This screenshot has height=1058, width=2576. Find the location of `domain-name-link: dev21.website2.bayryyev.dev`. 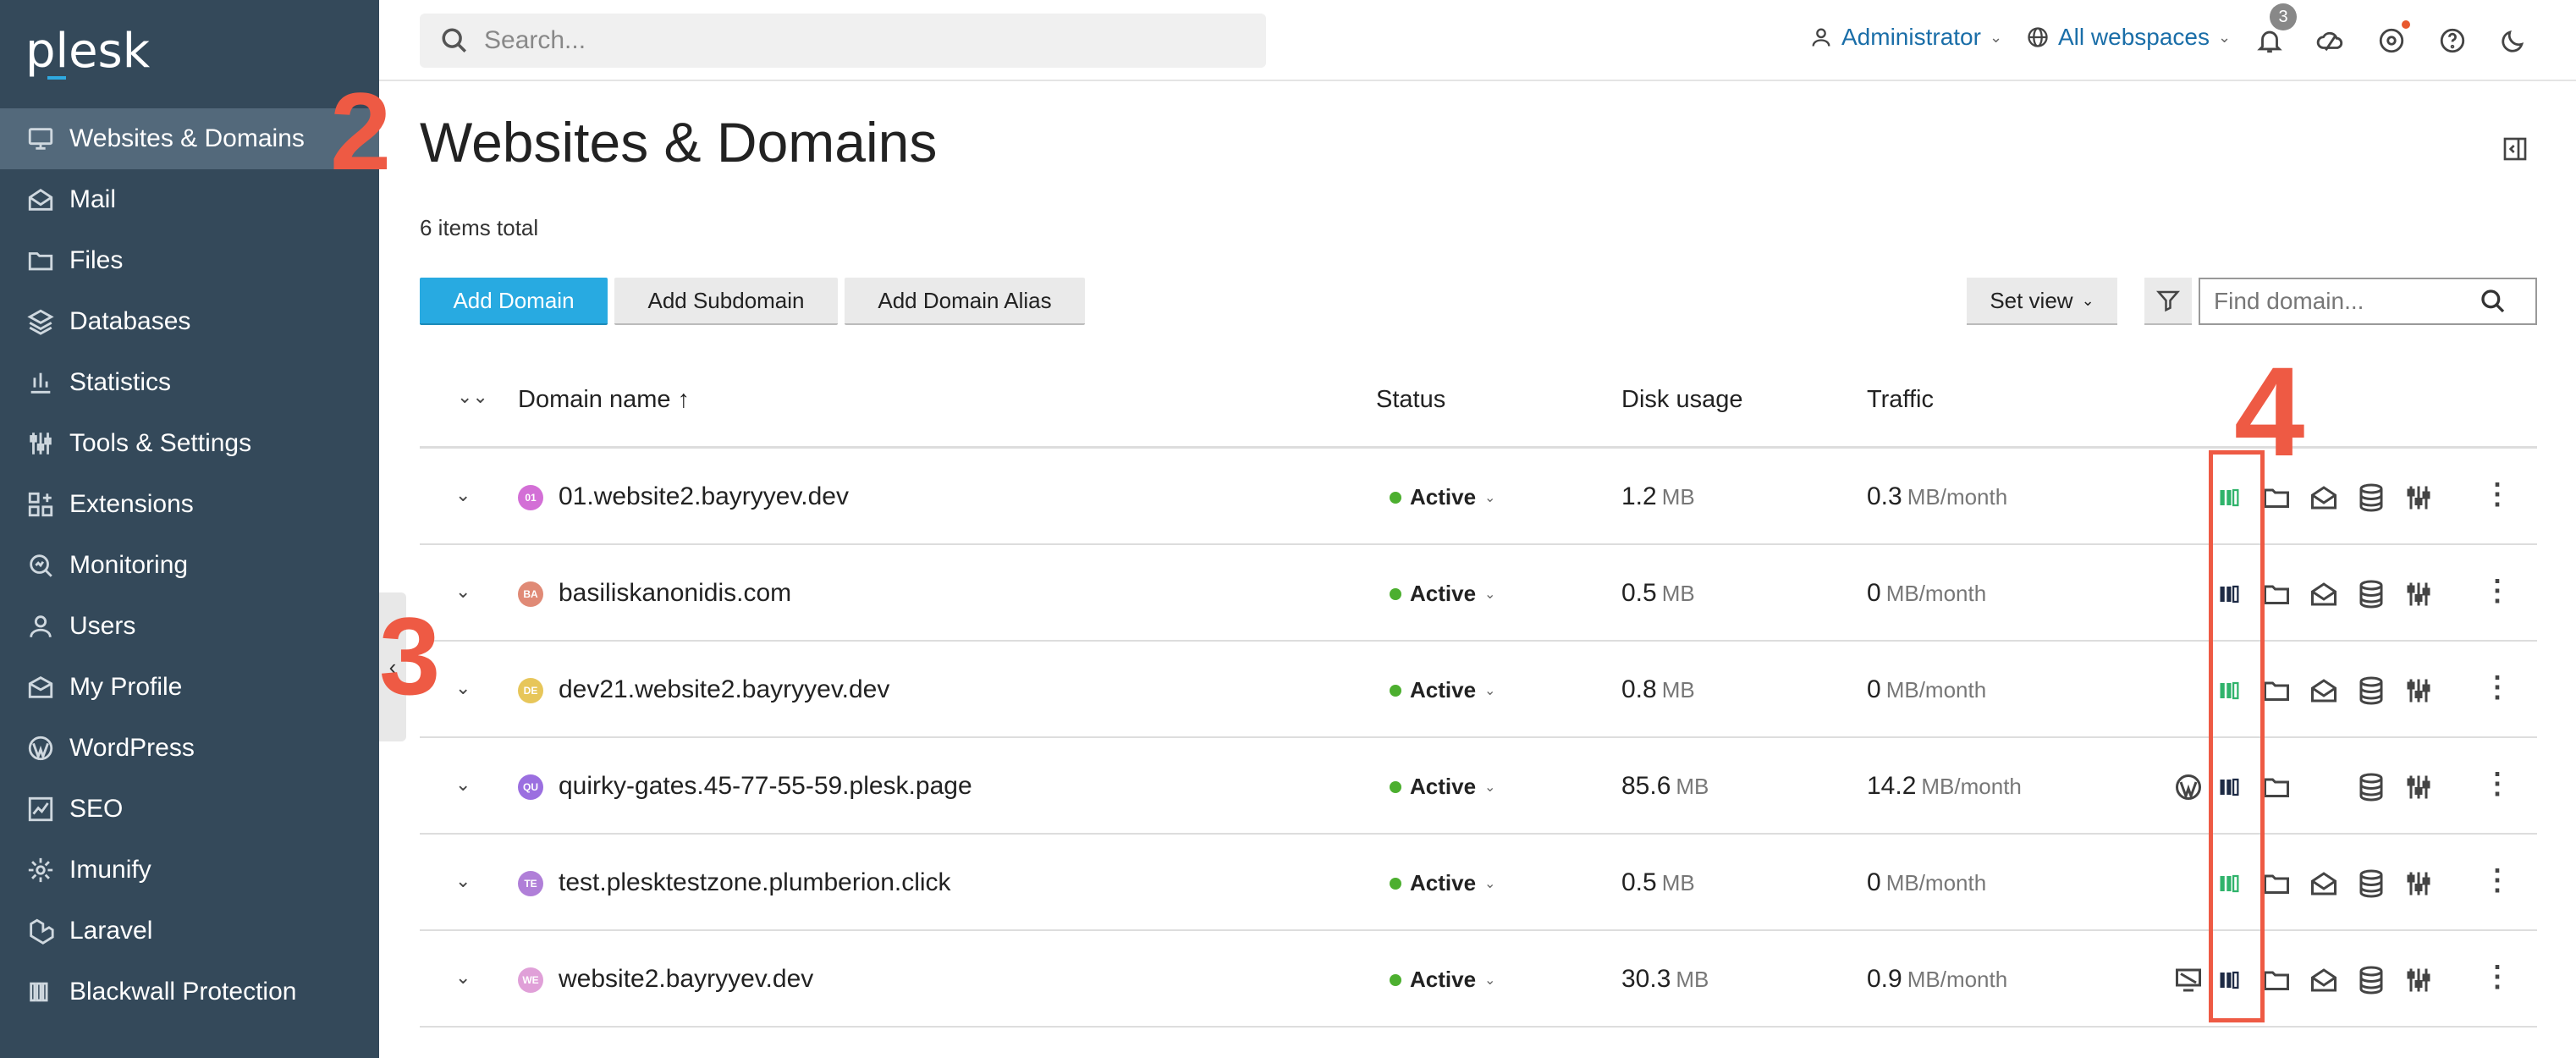

domain-name-link: dev21.website2.bayryyev.dev is located at coordinates (724, 689).